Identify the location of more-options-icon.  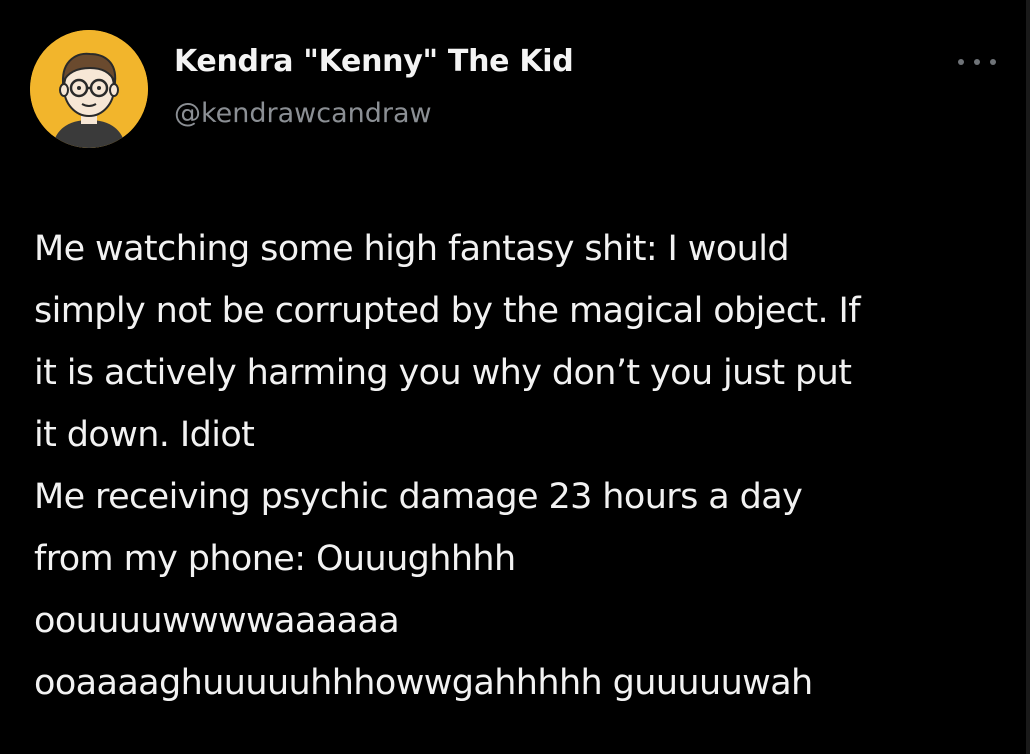
(977, 62).